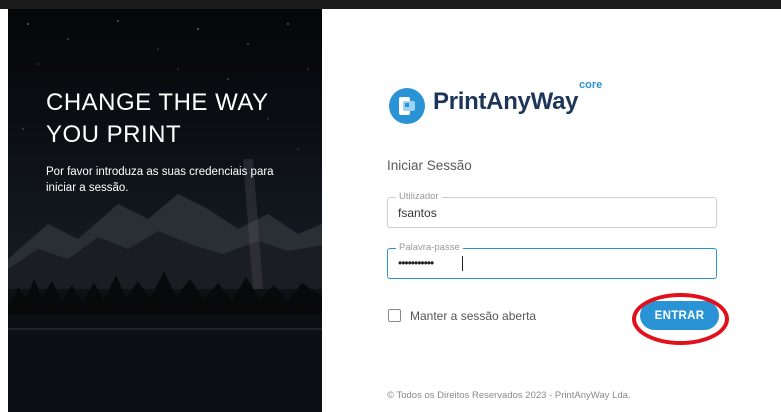  I want to click on text-cursor, so click(462, 263).